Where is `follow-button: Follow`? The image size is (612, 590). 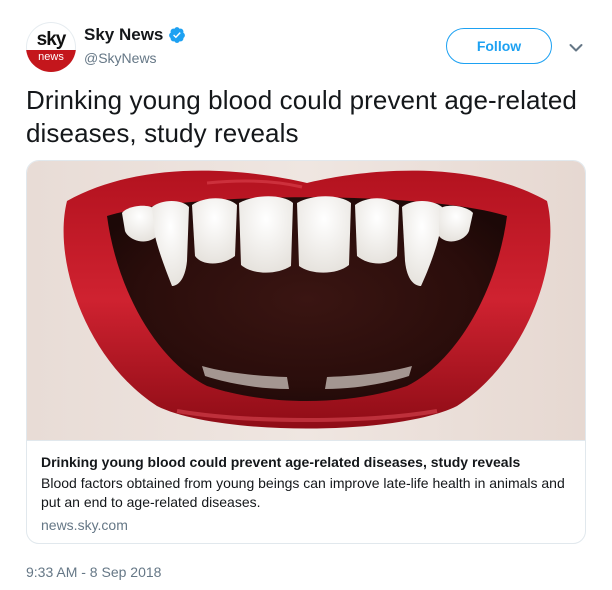 follow-button: Follow is located at coordinates (499, 46).